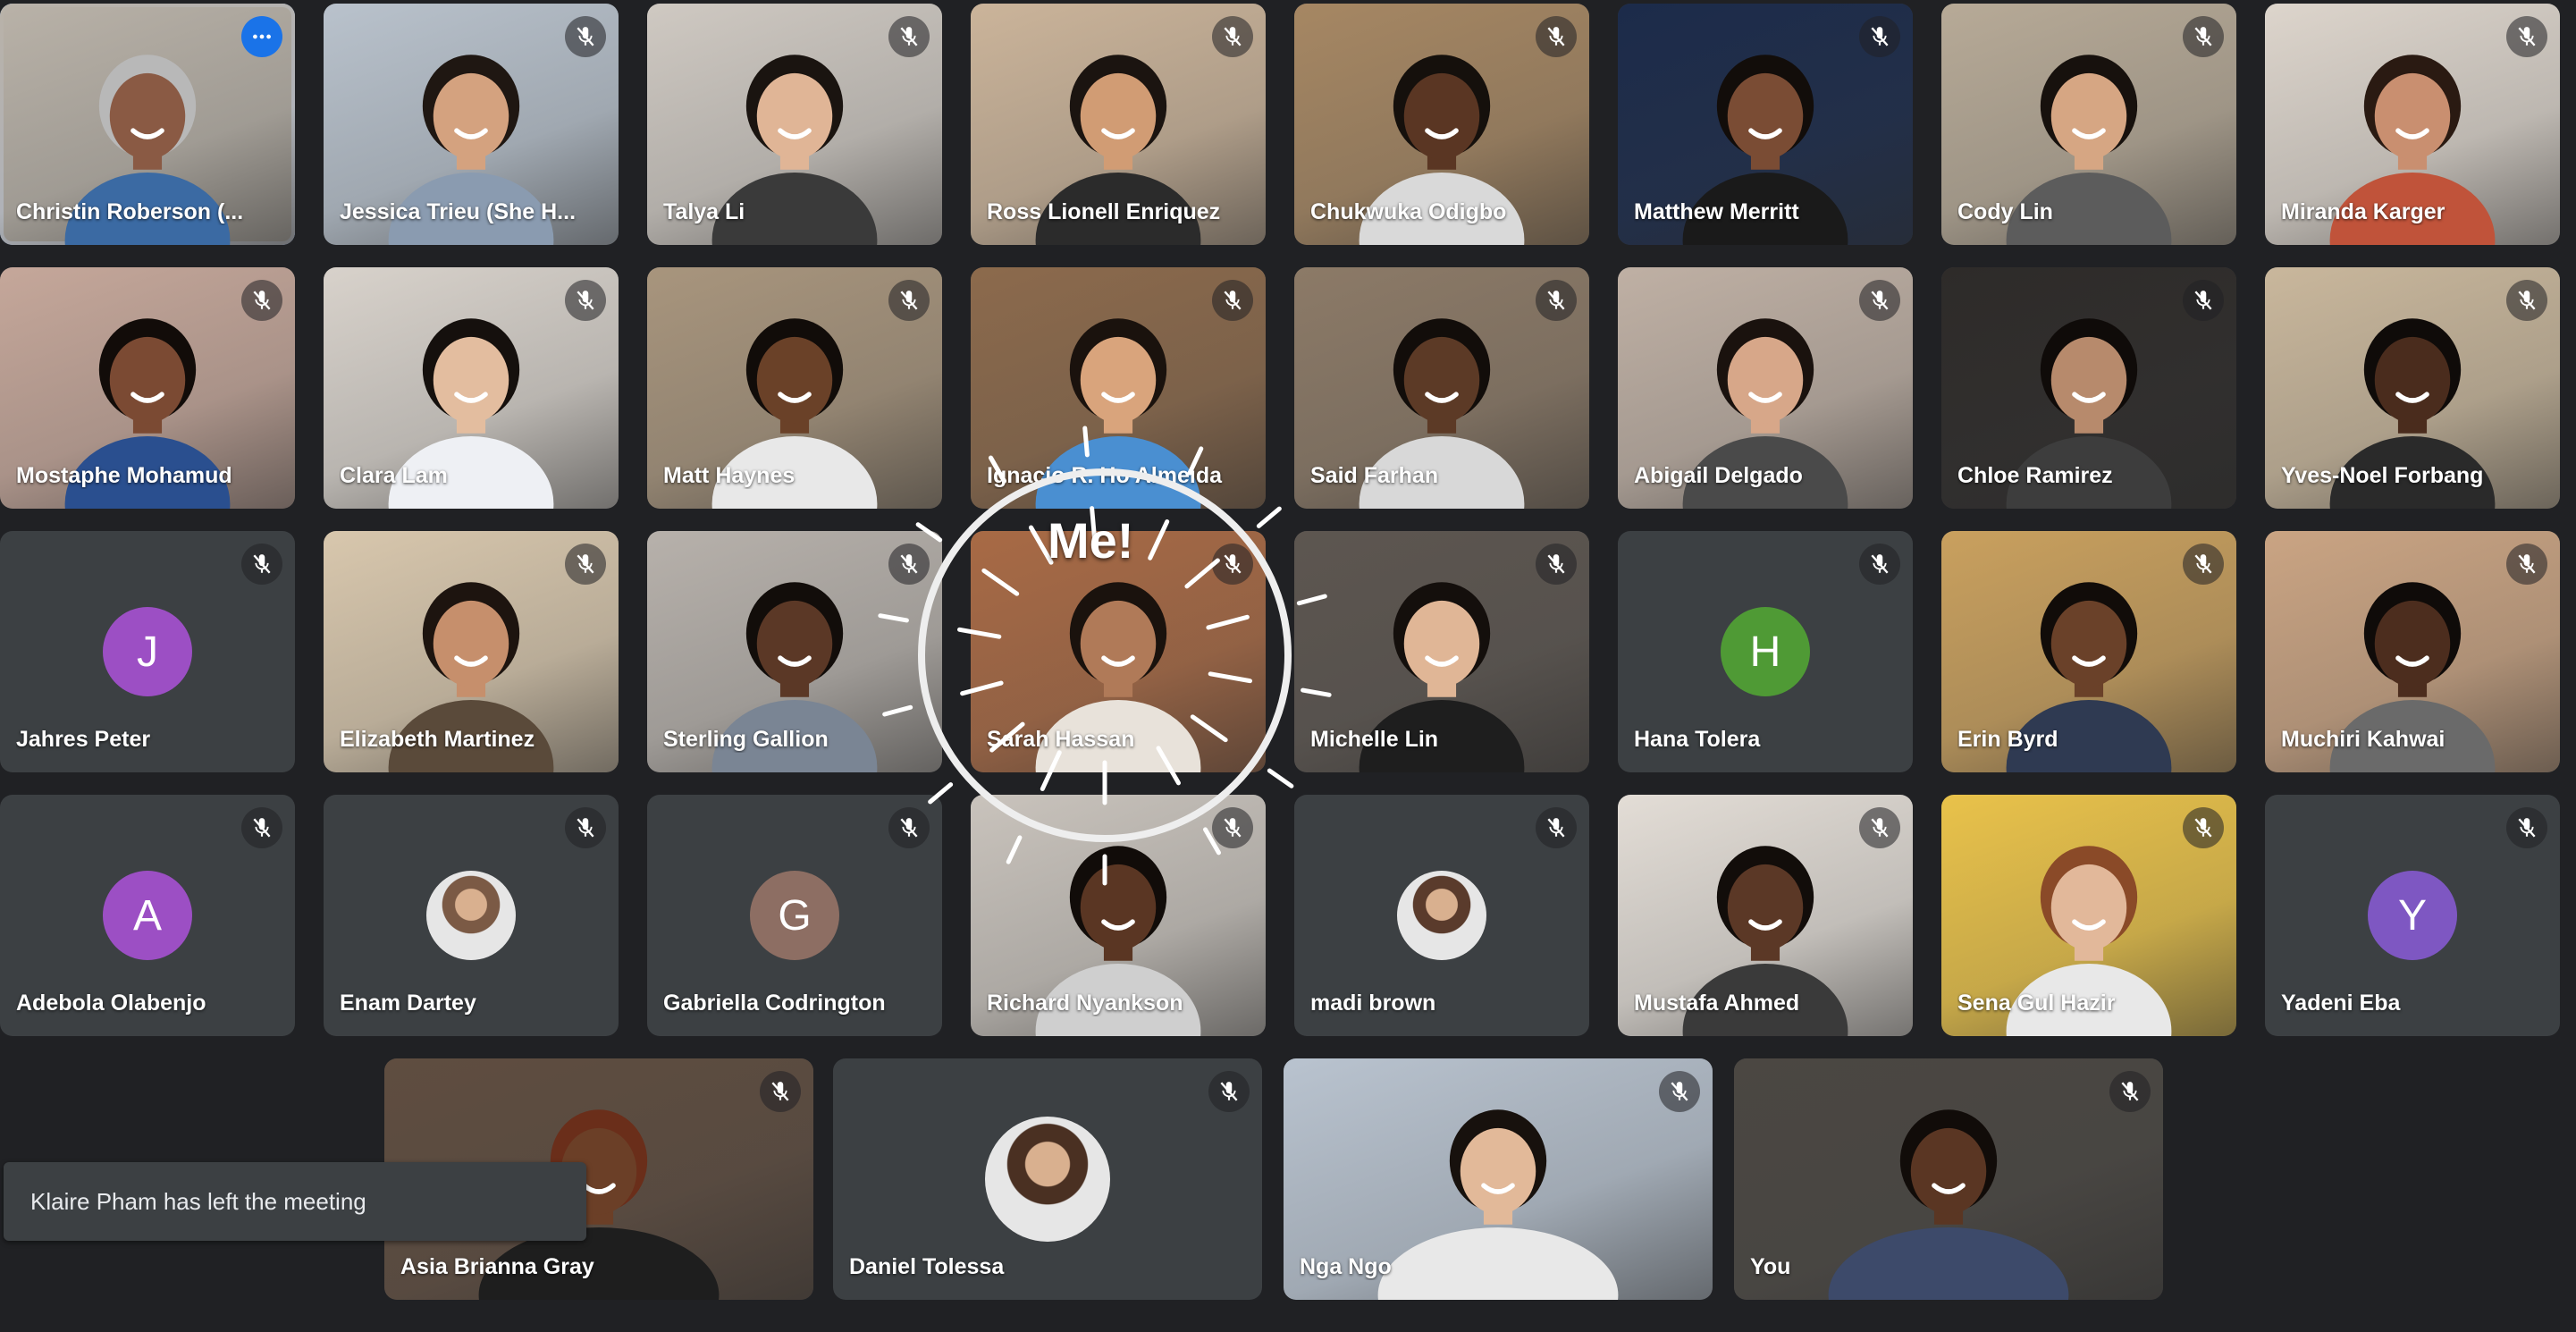 This screenshot has width=2576, height=1332. Describe the element at coordinates (198, 1201) in the screenshot. I see `leave-notification-text: Klaire Pham has left the meeting` at that location.